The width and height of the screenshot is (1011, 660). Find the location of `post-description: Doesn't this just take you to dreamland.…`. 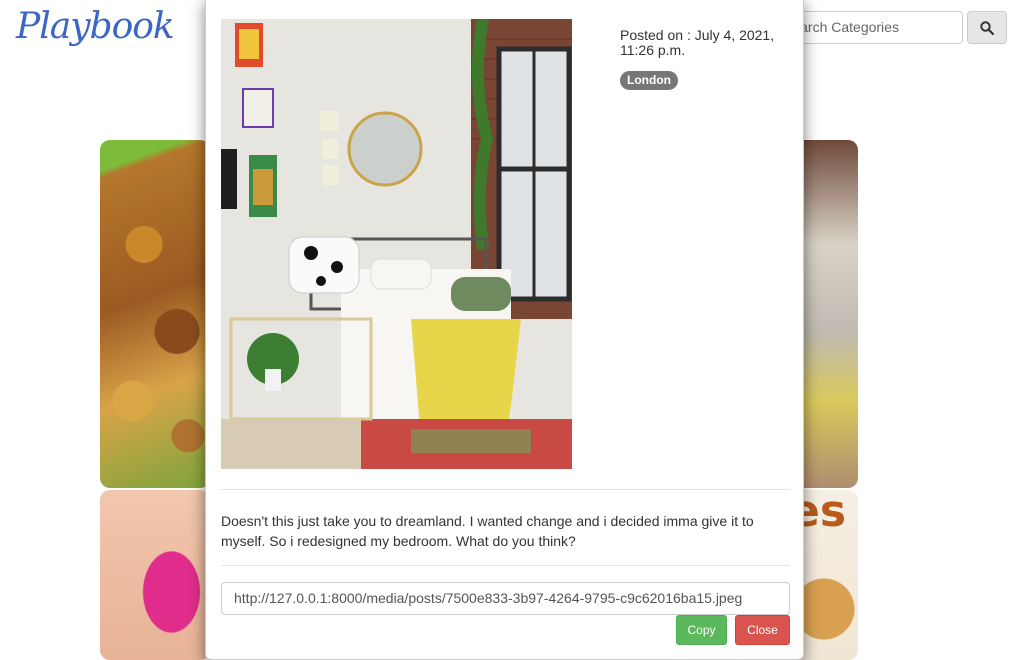

post-description: Doesn't this just take you to dreamland.… is located at coordinates (487, 531).